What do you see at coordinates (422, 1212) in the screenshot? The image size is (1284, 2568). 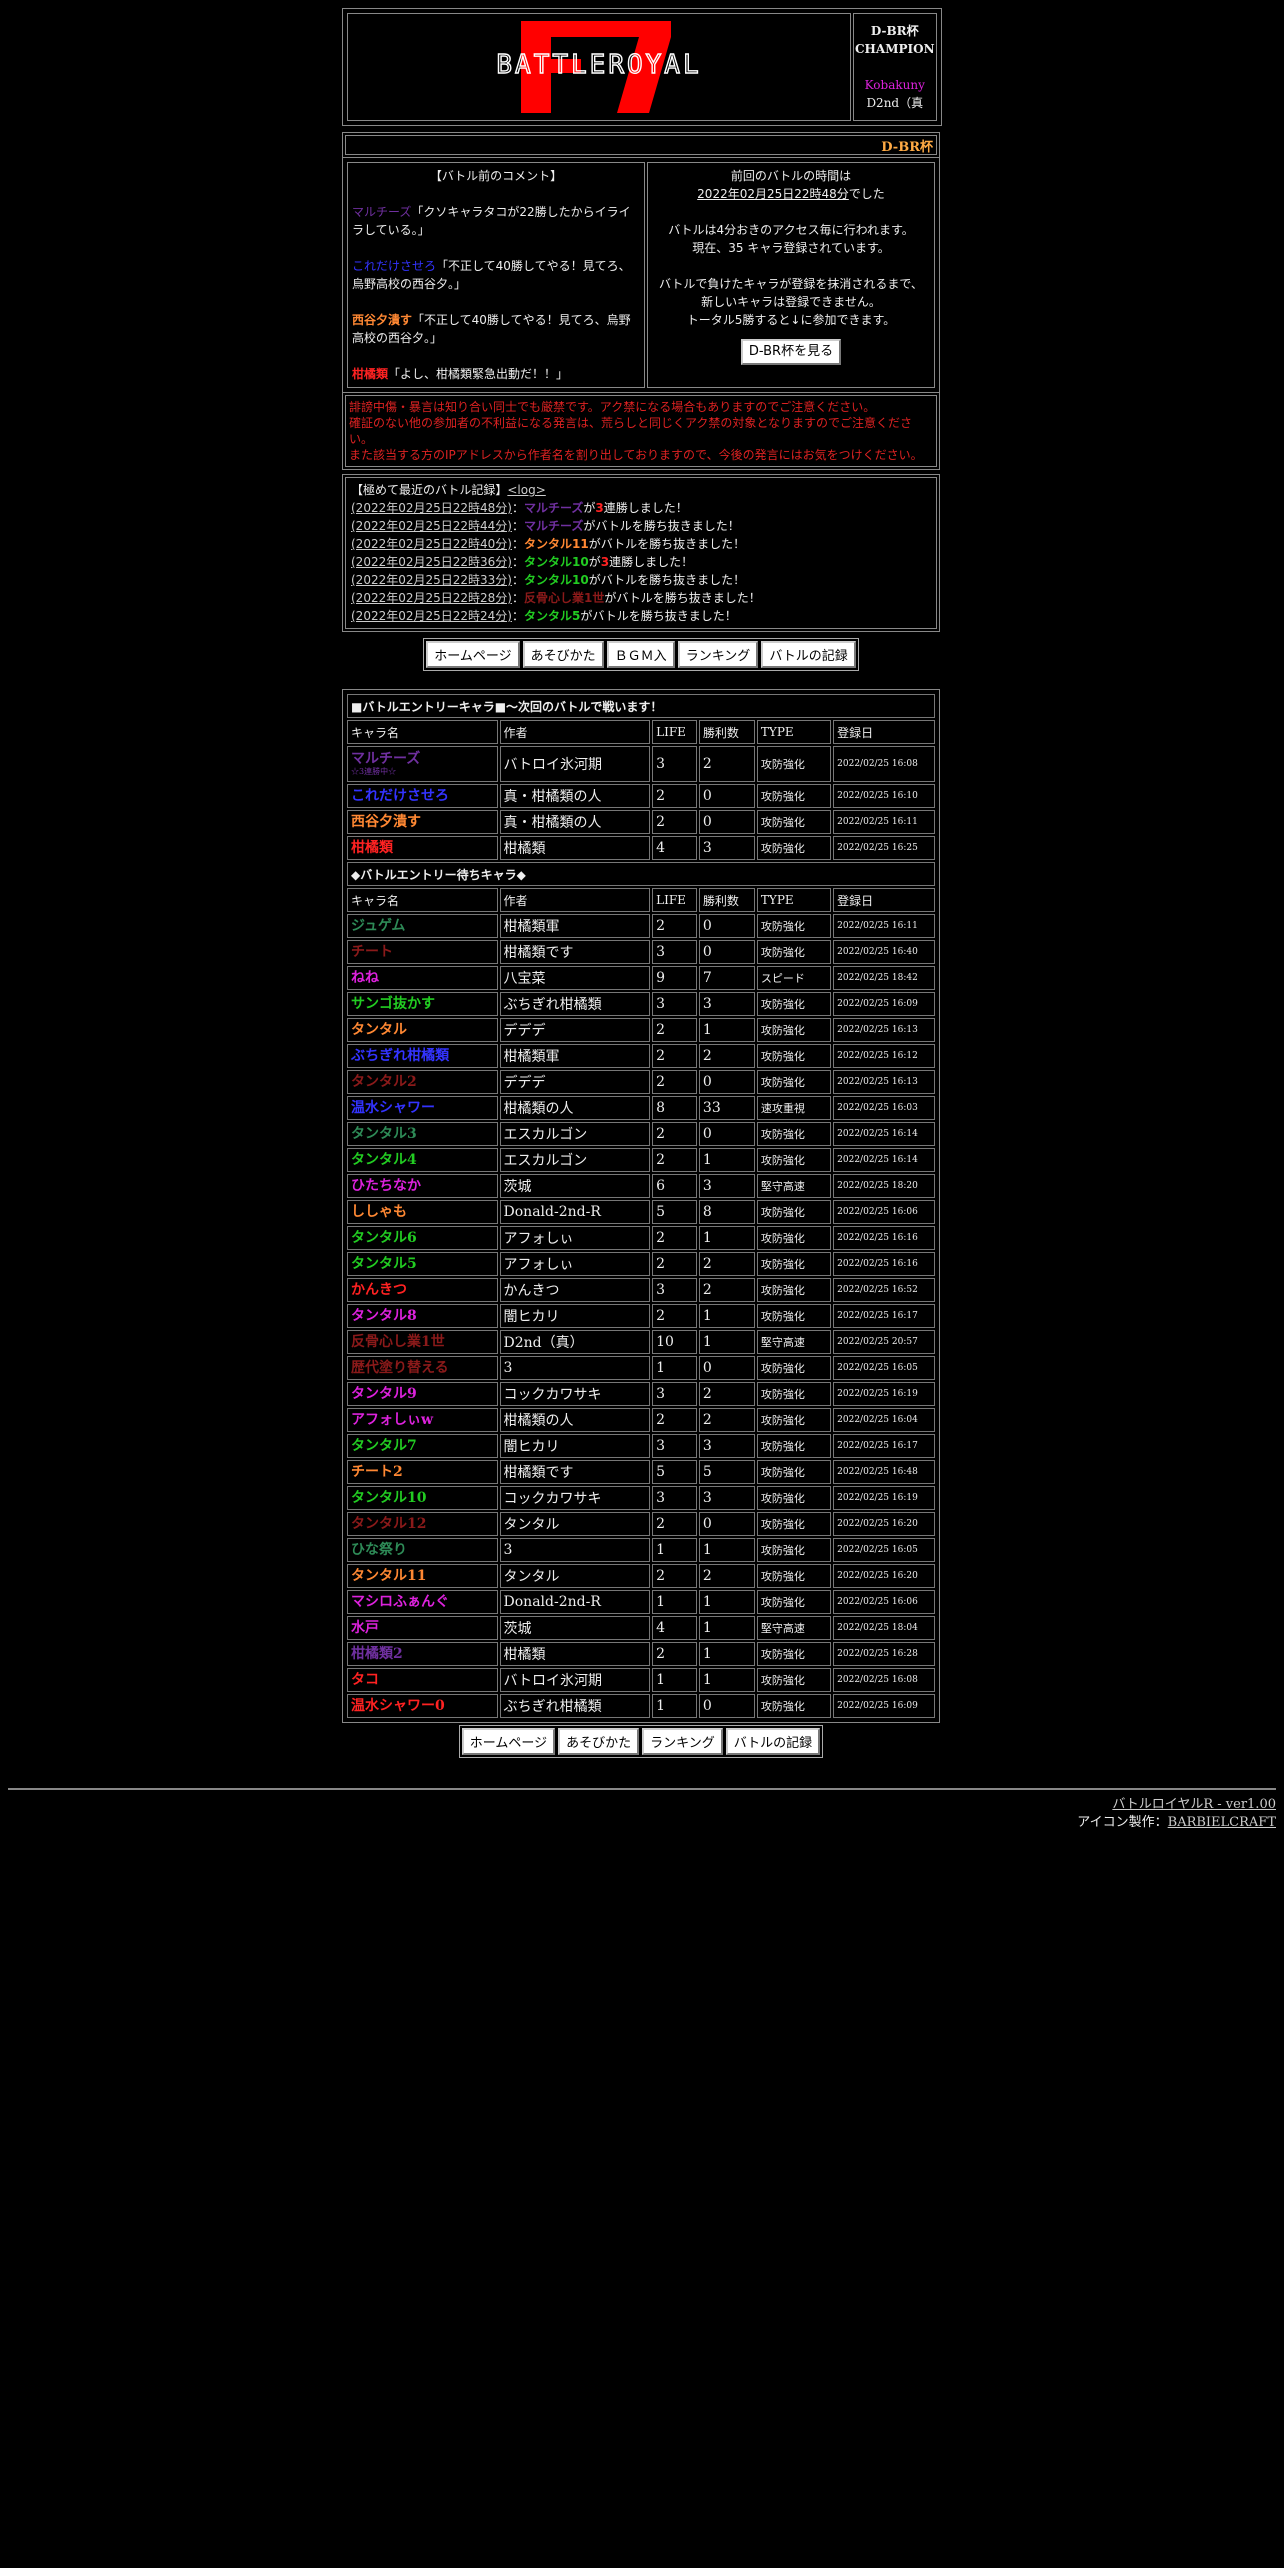 I see `char-name-cell: ししゃも` at bounding box center [422, 1212].